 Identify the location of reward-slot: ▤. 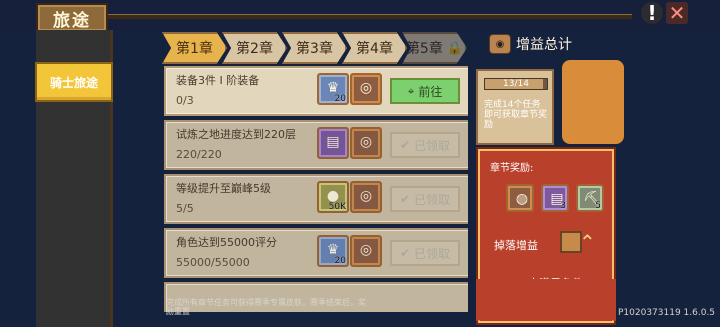
(333, 143).